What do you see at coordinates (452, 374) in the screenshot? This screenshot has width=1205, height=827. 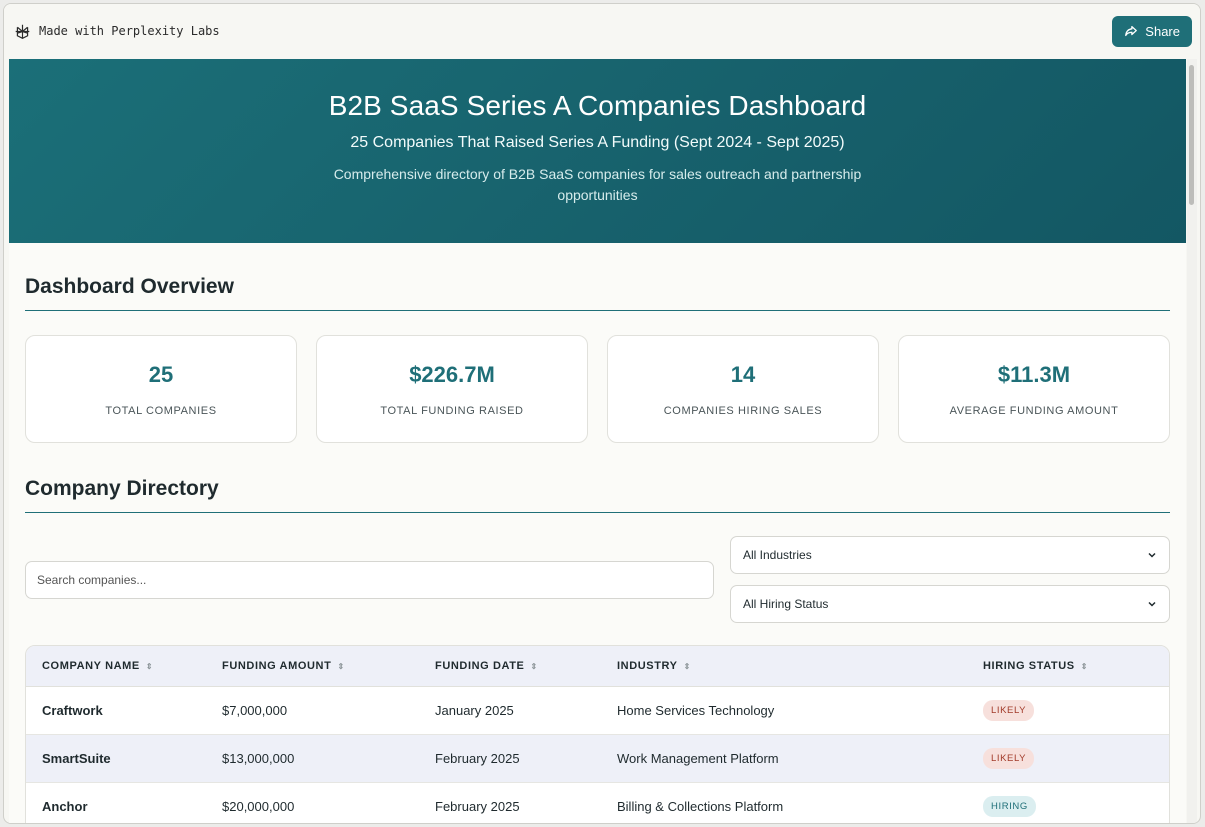 I see `stat-value: $226.7M` at bounding box center [452, 374].